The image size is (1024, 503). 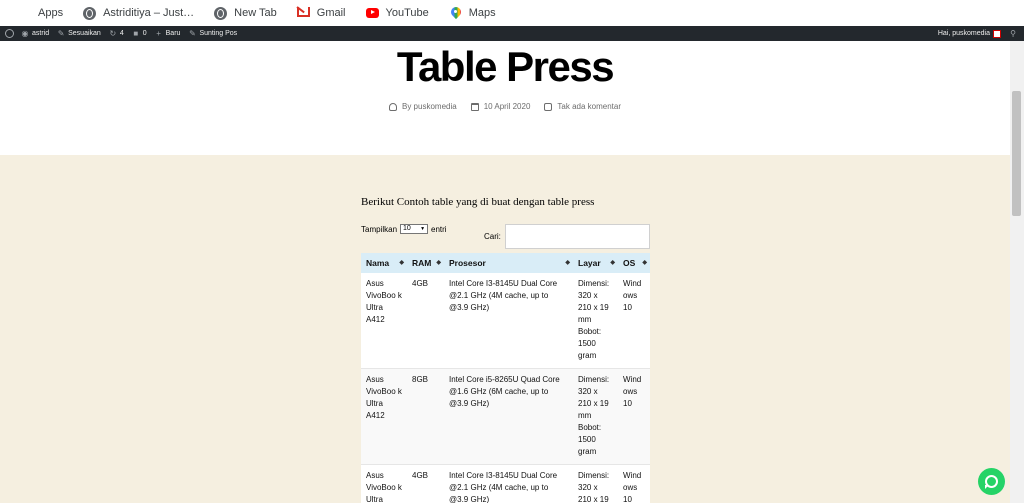 I want to click on dashboard-icon: ◉, so click(x=25, y=33).